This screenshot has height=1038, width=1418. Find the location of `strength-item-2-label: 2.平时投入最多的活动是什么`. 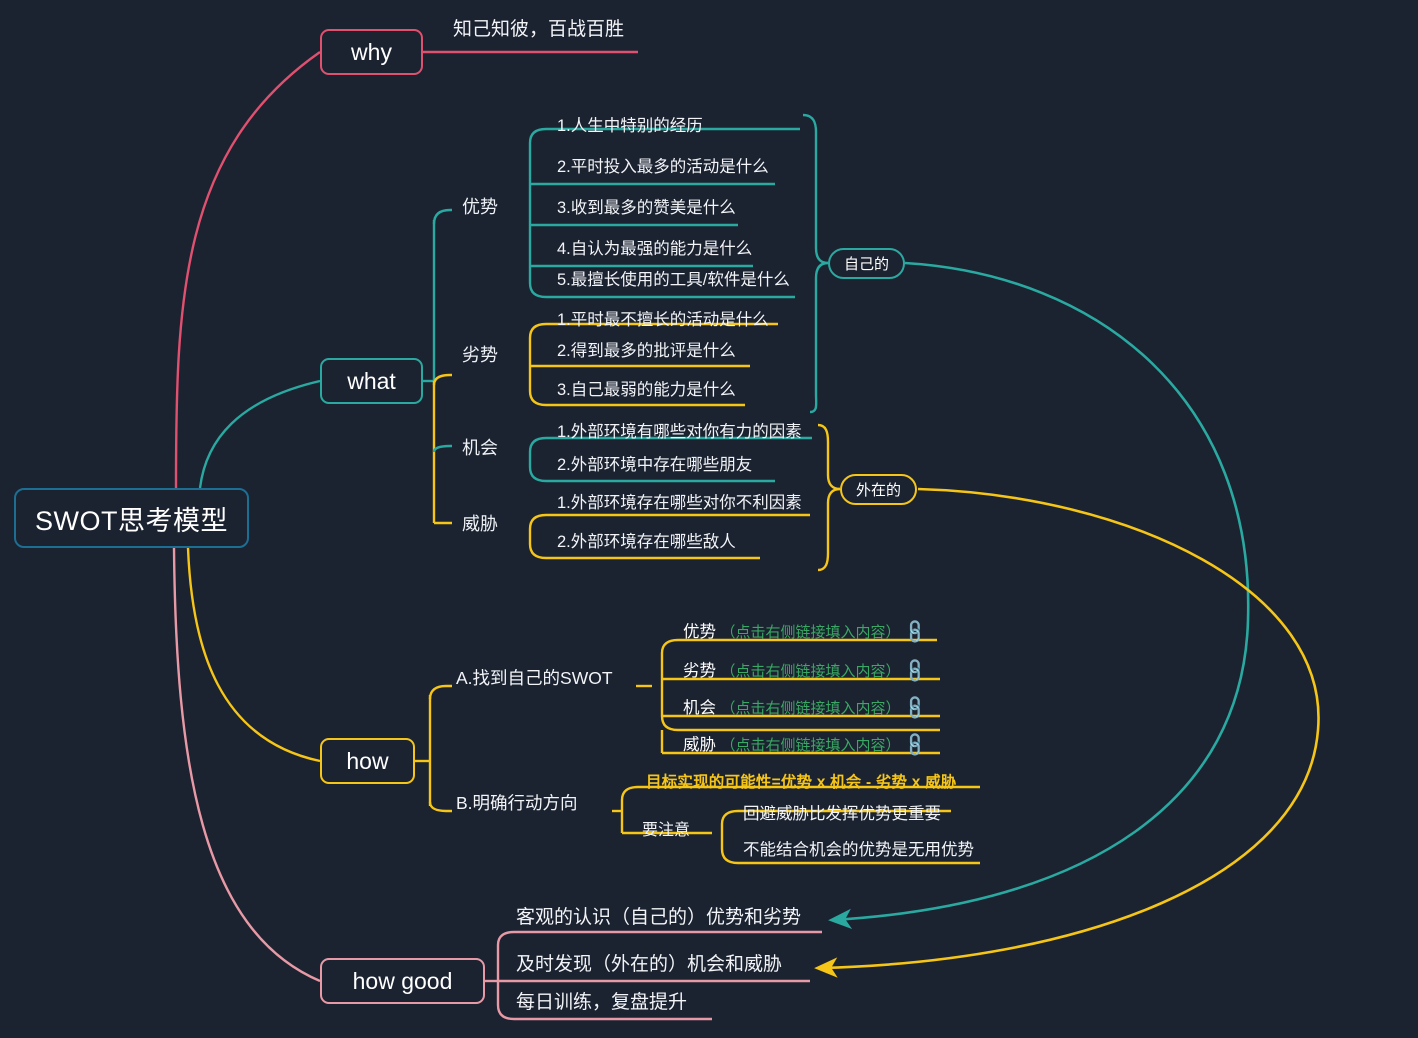

strength-item-2-label: 2.平时投入最多的活动是什么 is located at coordinates (663, 167).